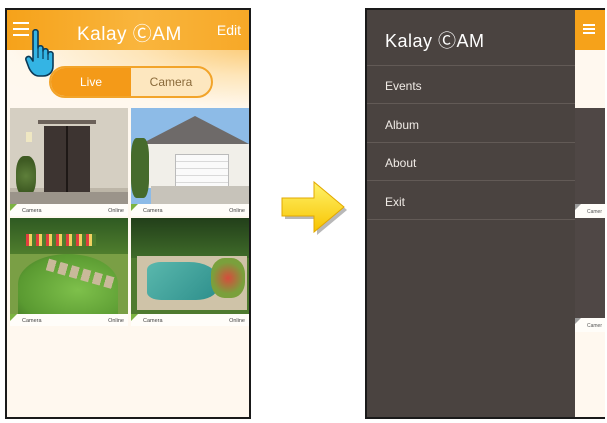 This screenshot has height=423, width=607. I want to click on right-arrow-icon, so click(314, 207).